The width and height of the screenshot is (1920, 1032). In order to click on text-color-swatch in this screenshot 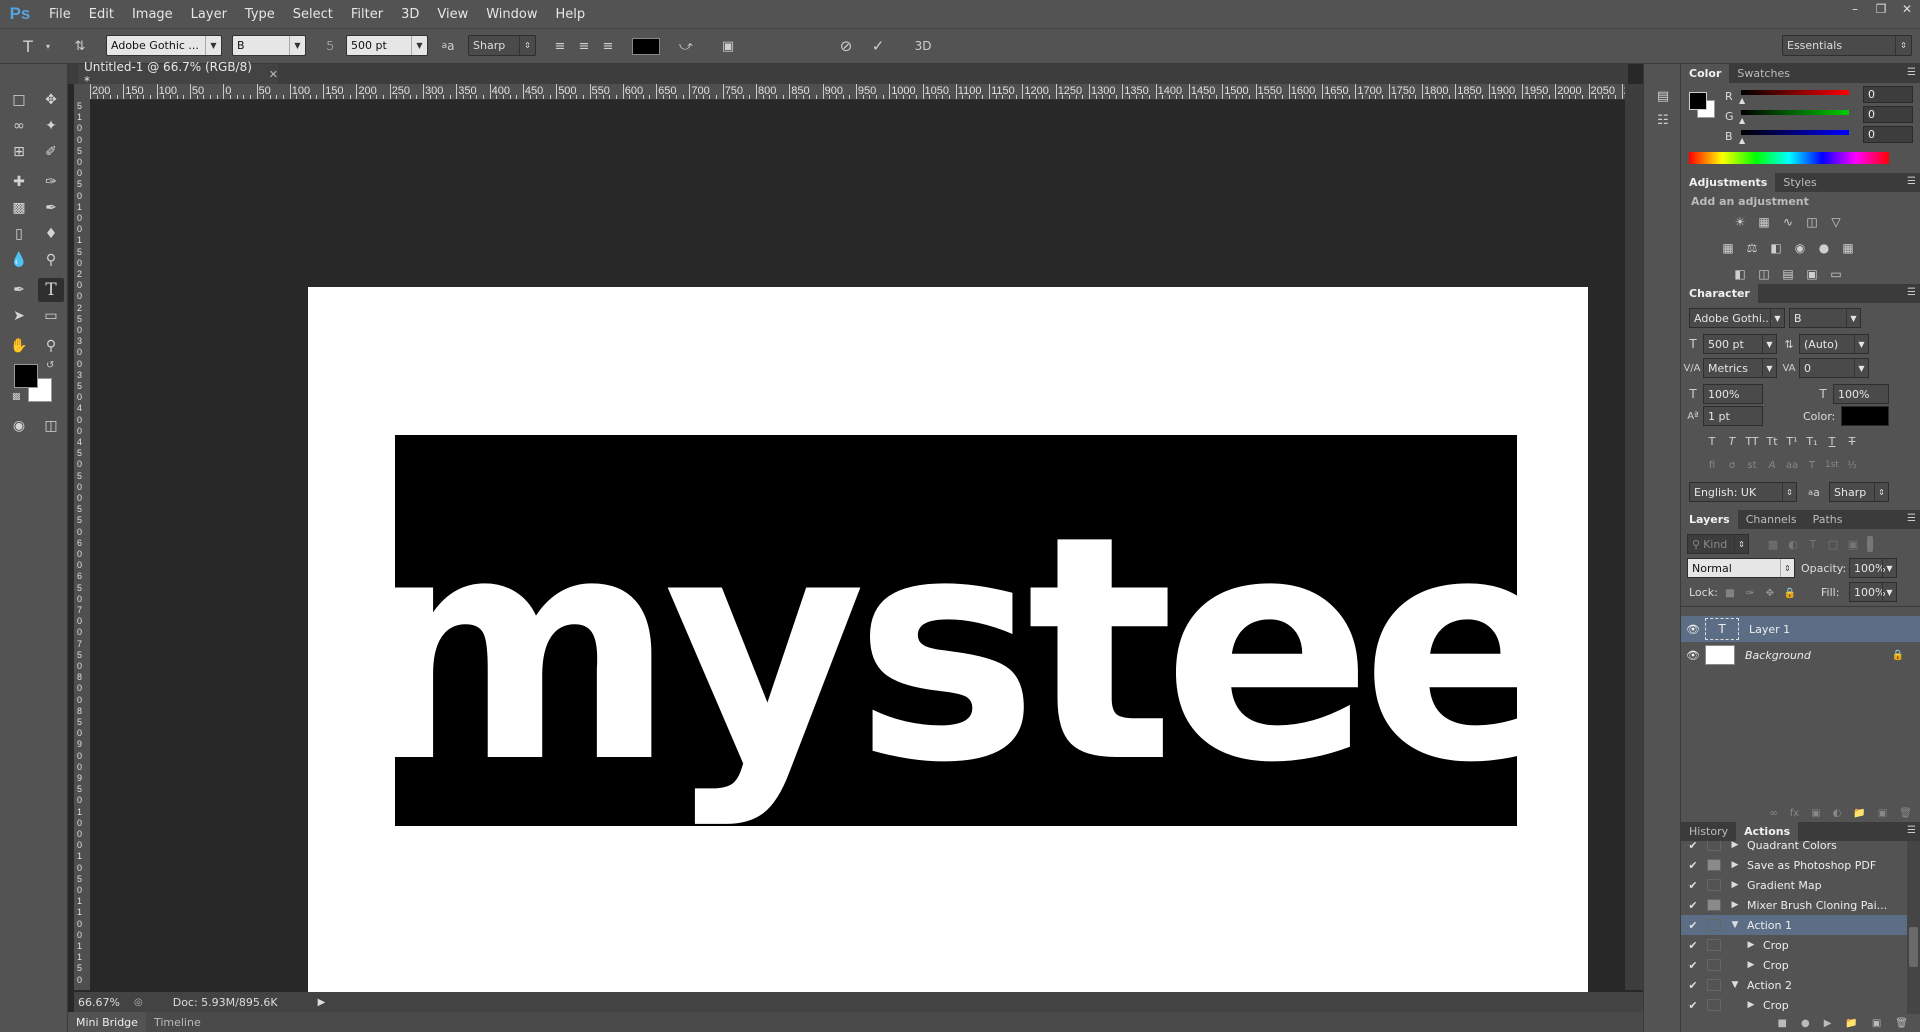, I will do `click(646, 46)`.